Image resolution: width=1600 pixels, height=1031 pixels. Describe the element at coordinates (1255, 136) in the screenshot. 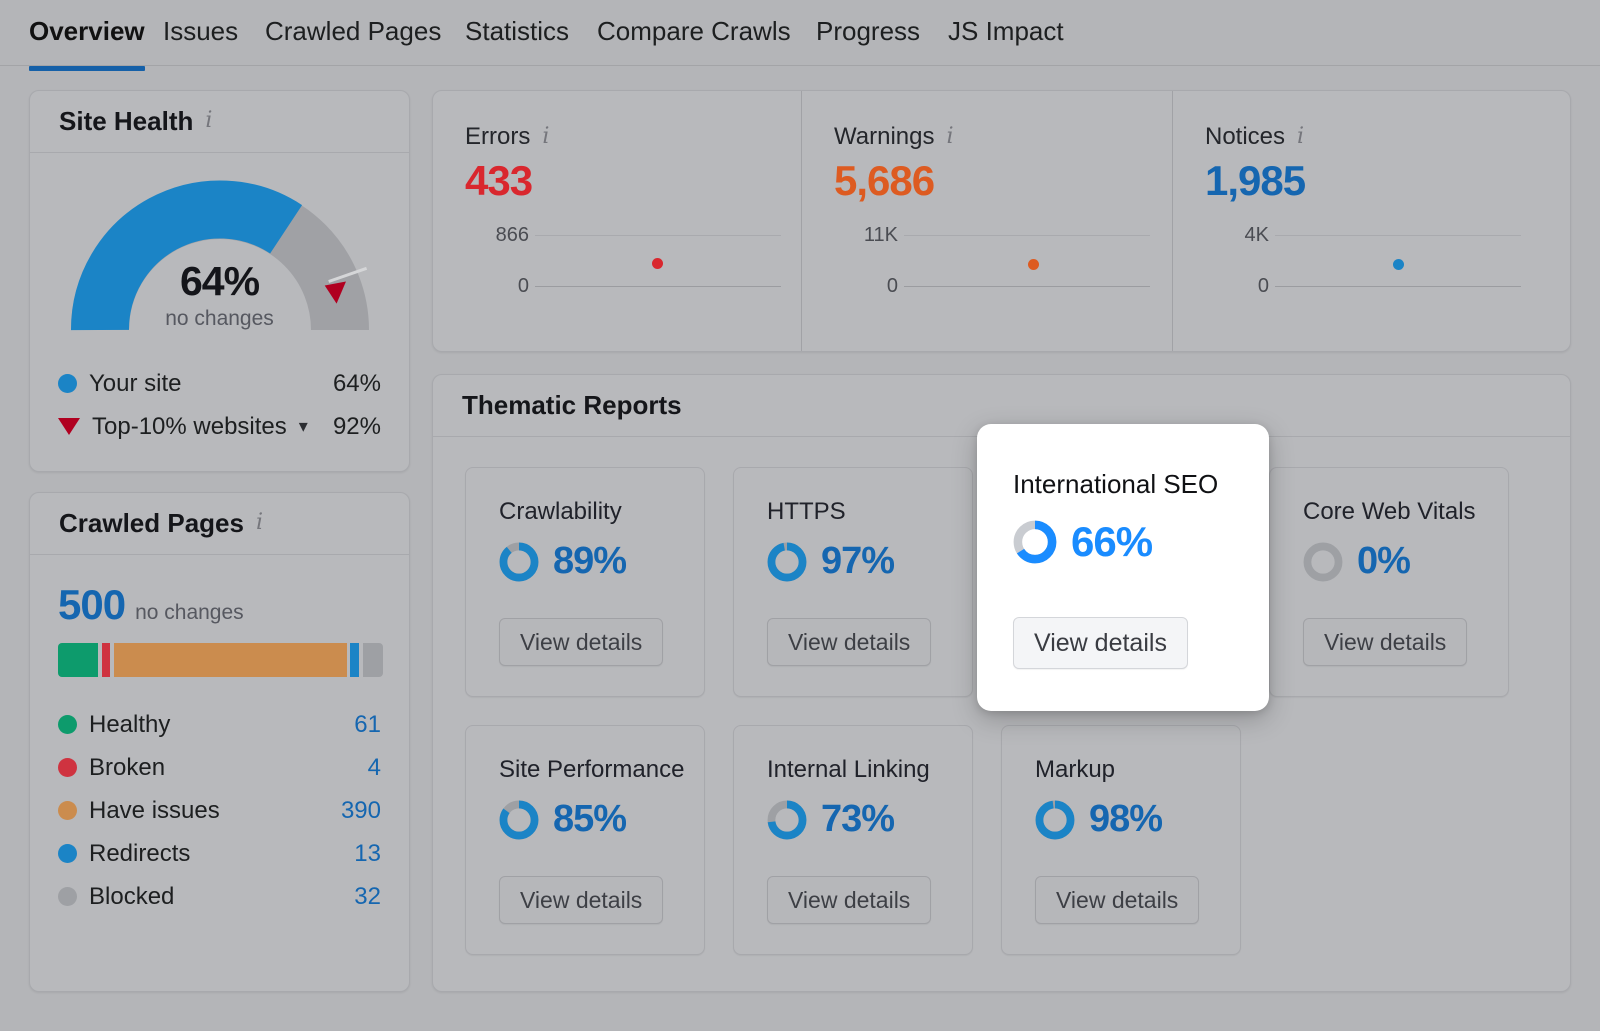

I see `stat-label: Notices i` at that location.